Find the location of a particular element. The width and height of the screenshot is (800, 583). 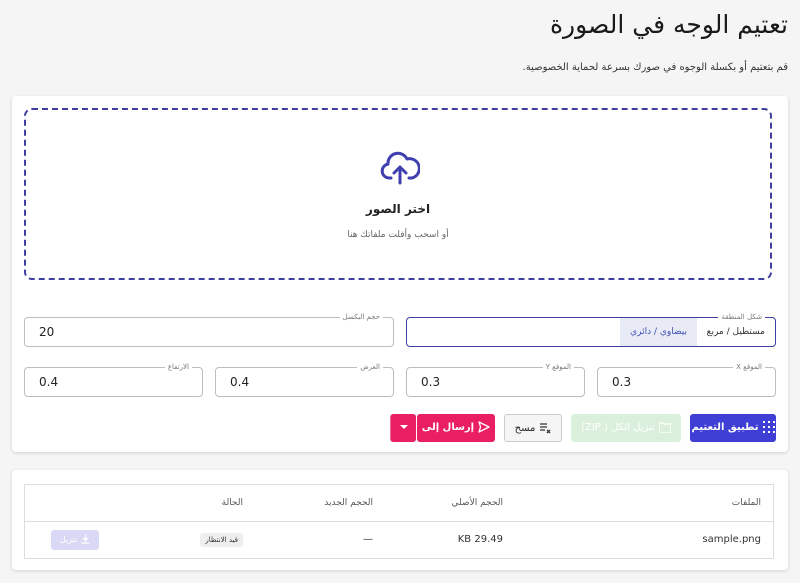

table-header: الملفات الحجم الأصلي الحجم الجديد الحالة is located at coordinates (399, 503).